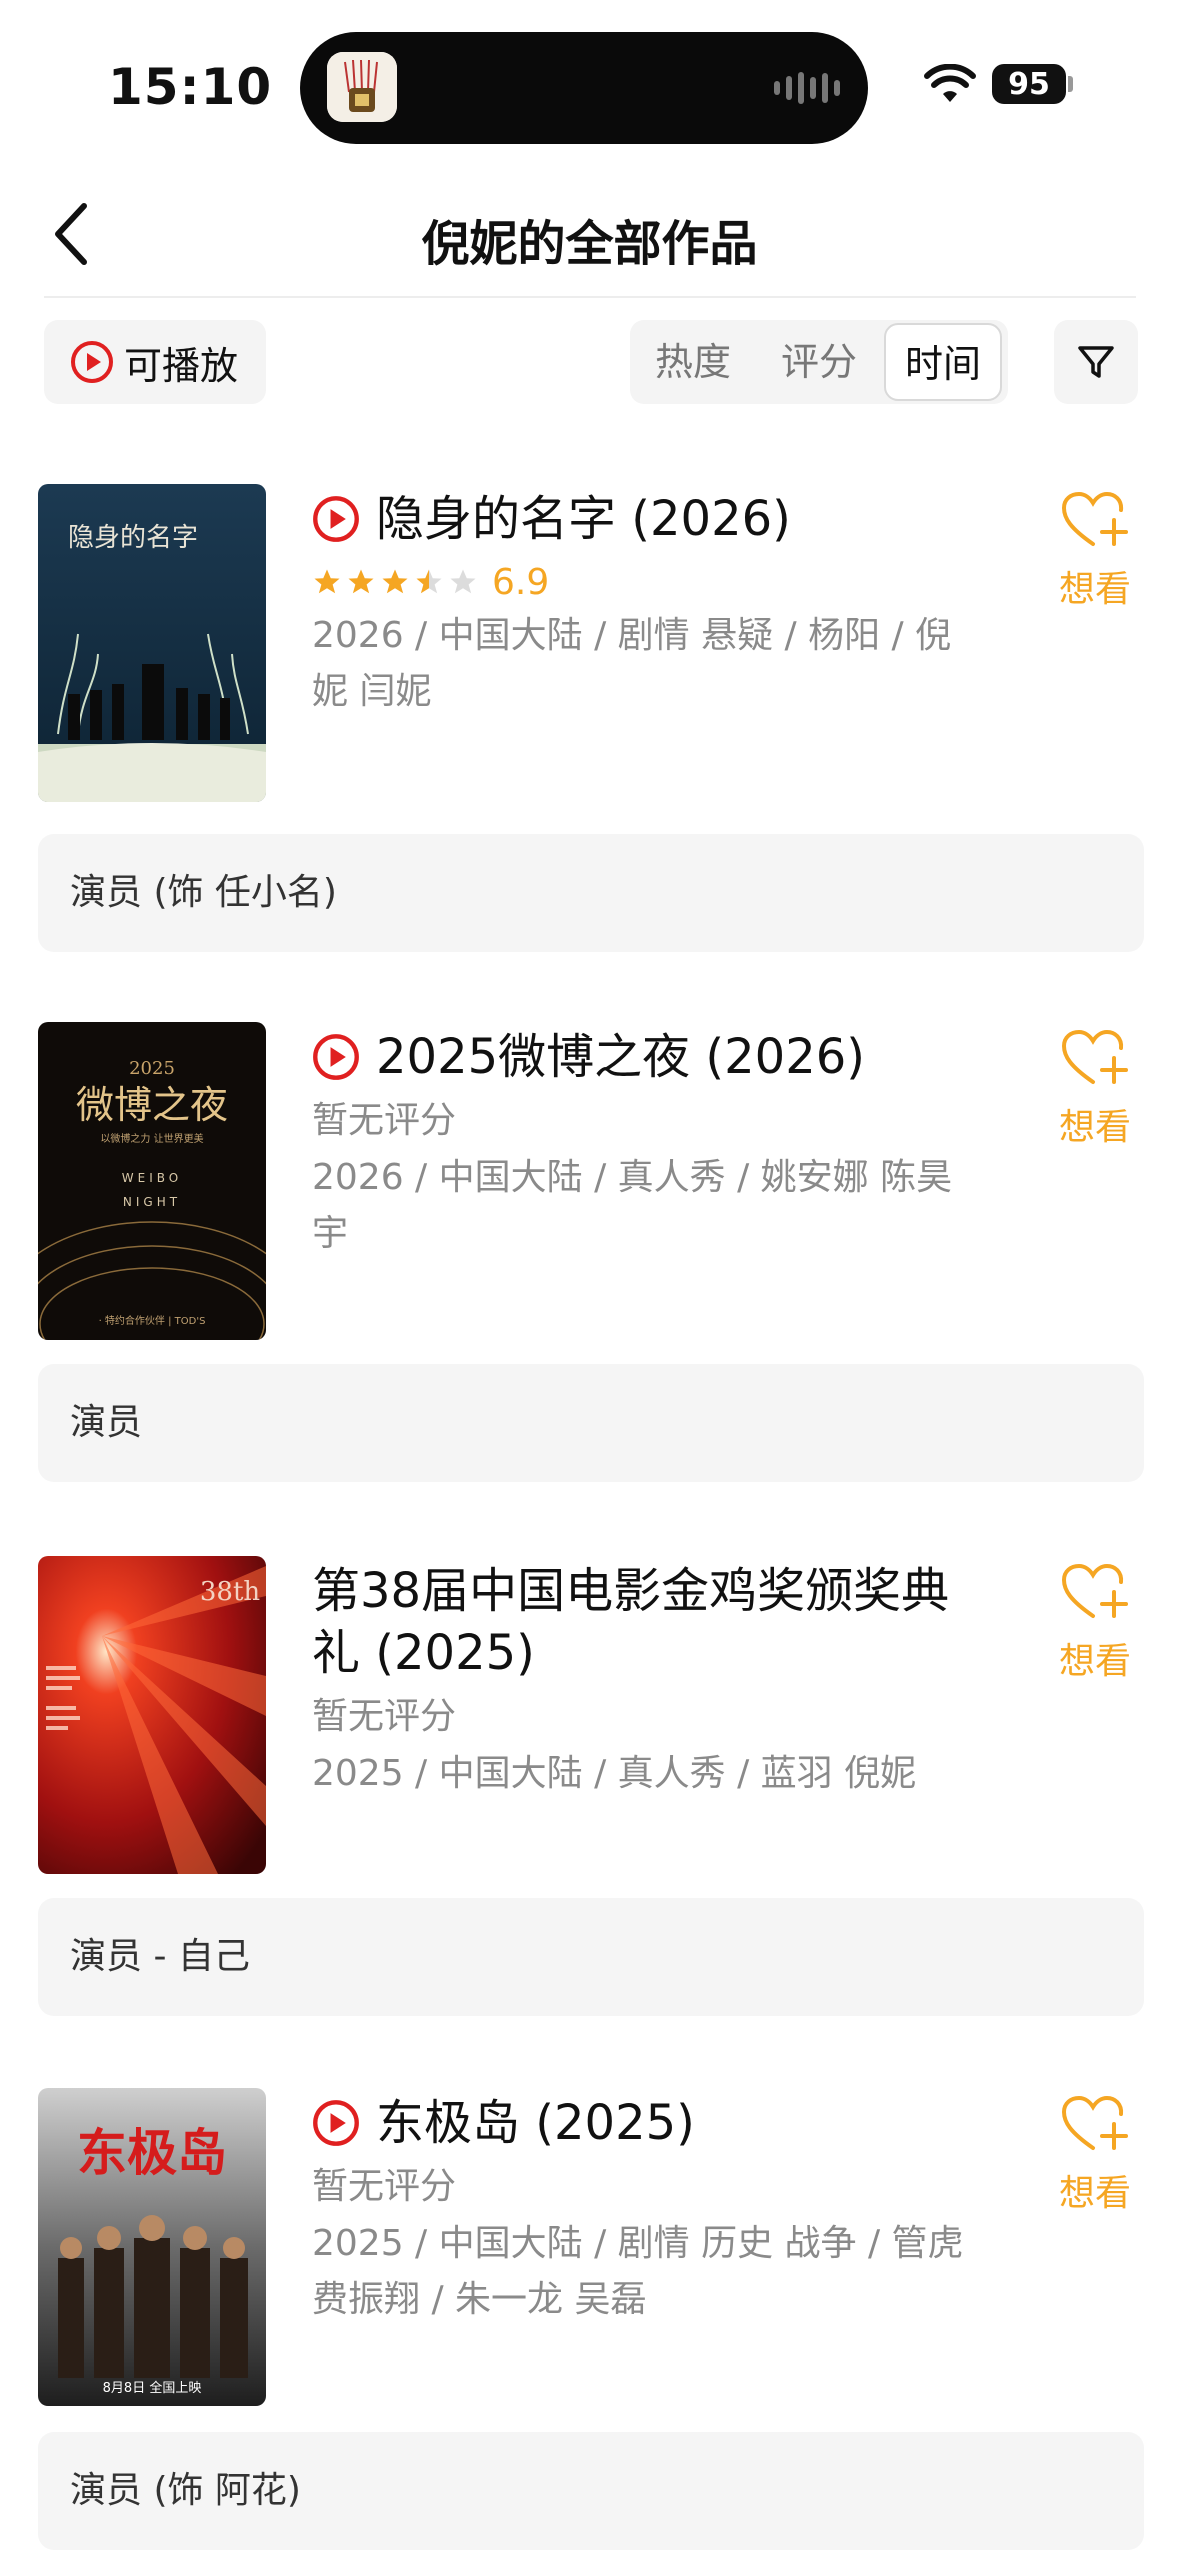 The width and height of the screenshot is (1179, 2556). I want to click on item-title: 隐身的名字 (2026), so click(583, 519).